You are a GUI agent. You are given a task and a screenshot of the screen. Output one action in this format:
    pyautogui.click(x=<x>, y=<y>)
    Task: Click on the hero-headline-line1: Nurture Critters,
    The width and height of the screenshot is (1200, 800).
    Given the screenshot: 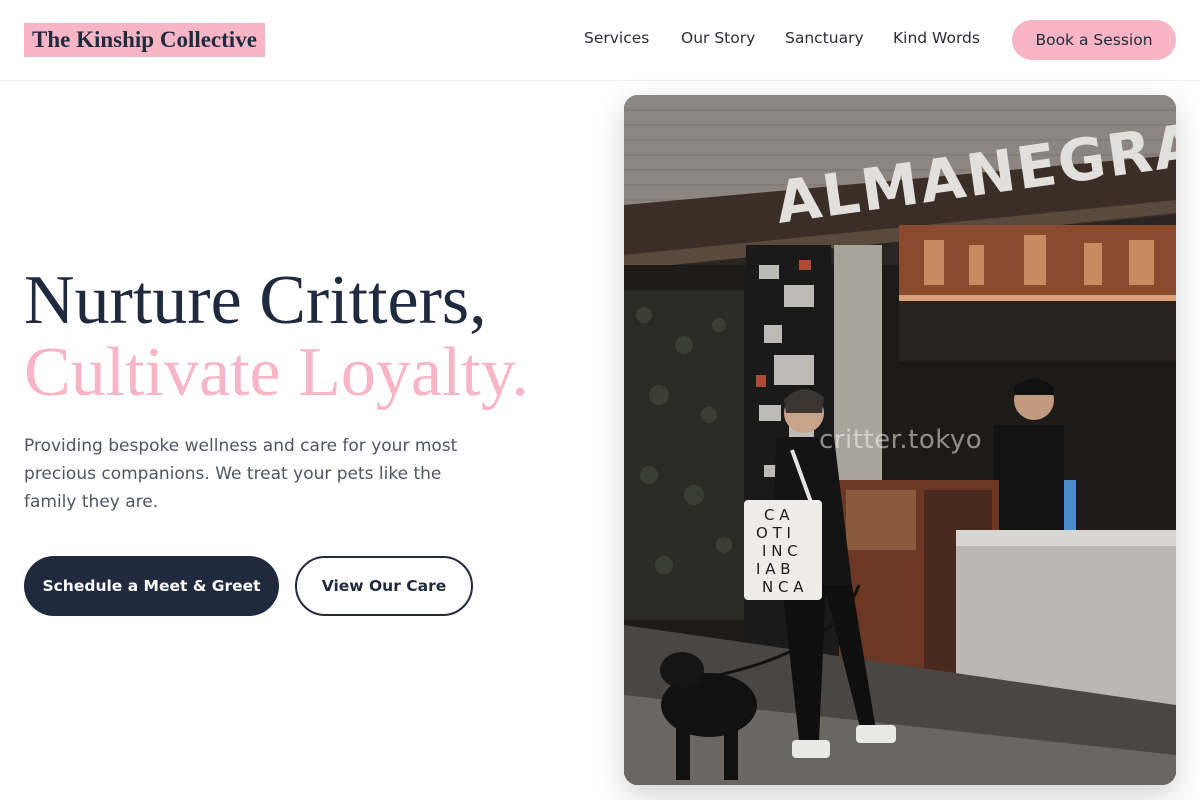 What is the action you would take?
    pyautogui.click(x=255, y=300)
    